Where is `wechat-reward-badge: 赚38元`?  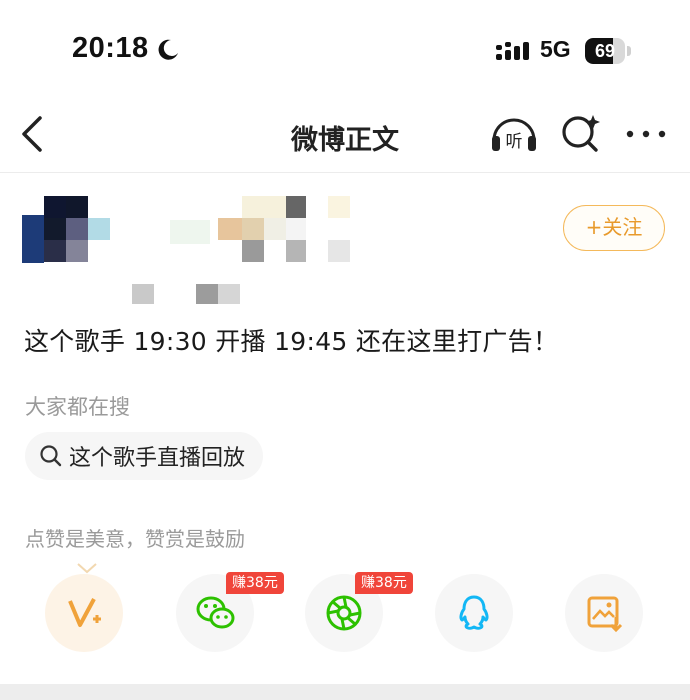 wechat-reward-badge: 赚38元 is located at coordinates (255, 583).